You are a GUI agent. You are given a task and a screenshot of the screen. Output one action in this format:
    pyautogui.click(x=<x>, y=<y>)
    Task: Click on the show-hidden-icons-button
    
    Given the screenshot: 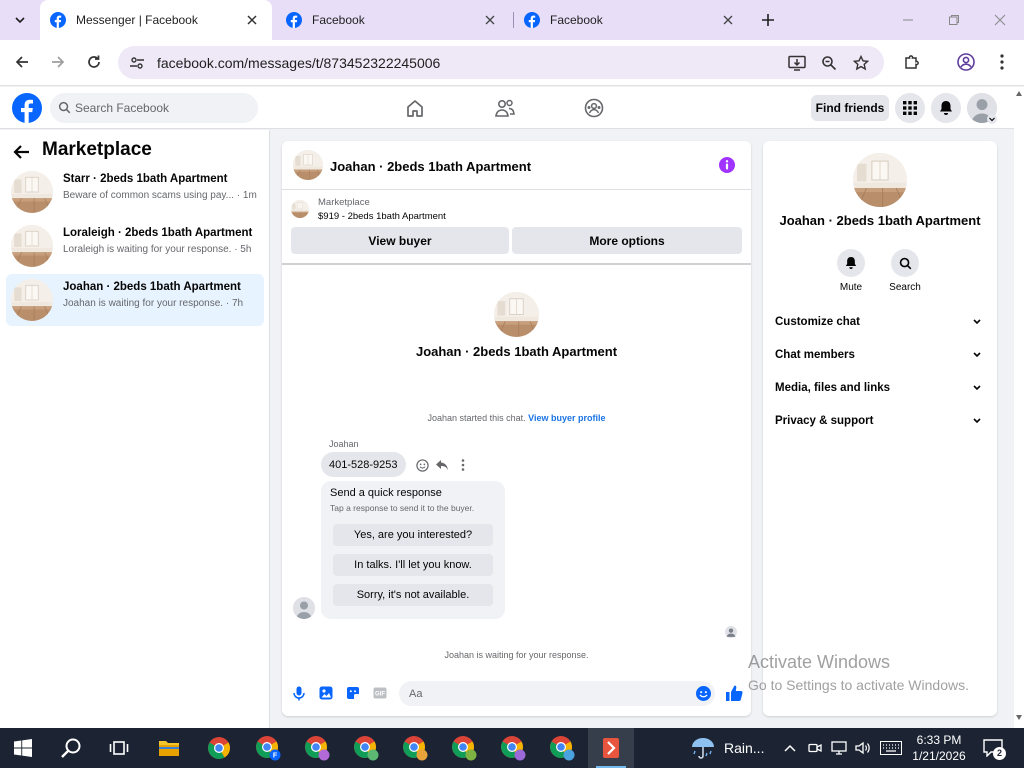 What is the action you would take?
    pyautogui.click(x=790, y=748)
    